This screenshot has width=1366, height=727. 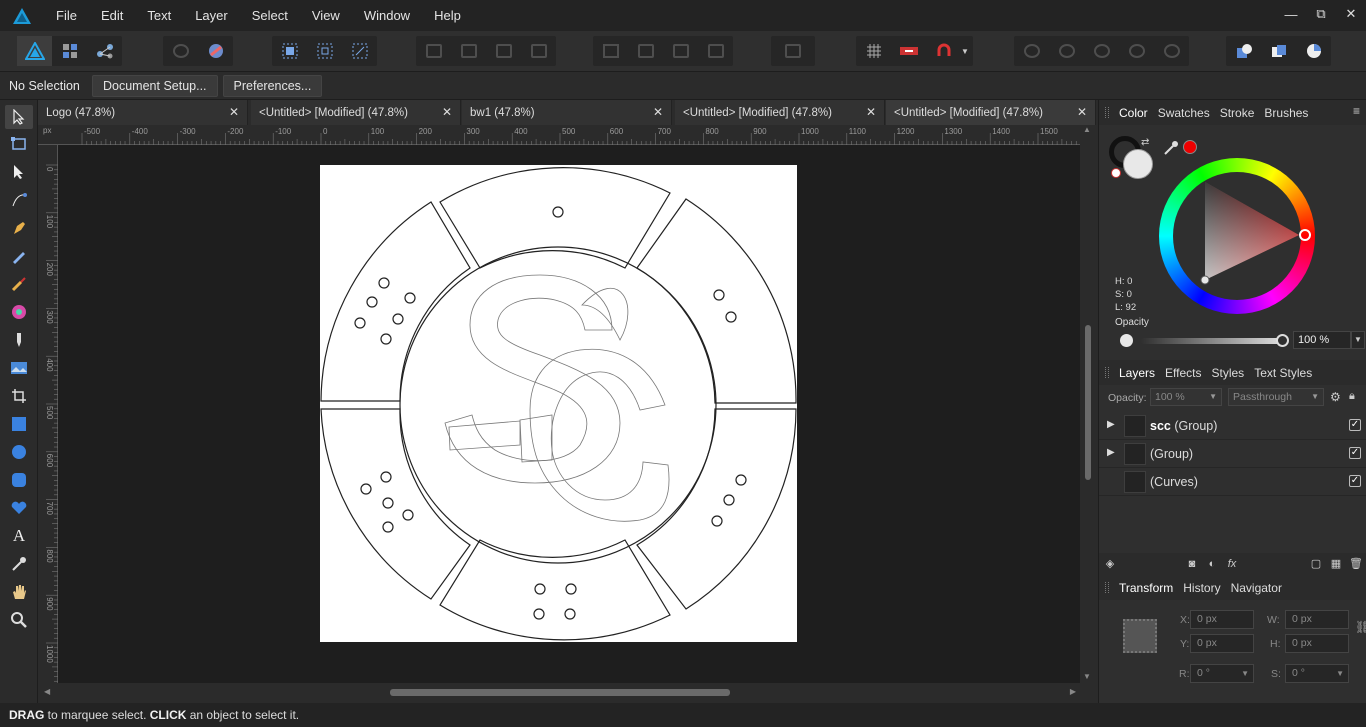 What do you see at coordinates (1066, 51) in the screenshot?
I see `subtract-icon` at bounding box center [1066, 51].